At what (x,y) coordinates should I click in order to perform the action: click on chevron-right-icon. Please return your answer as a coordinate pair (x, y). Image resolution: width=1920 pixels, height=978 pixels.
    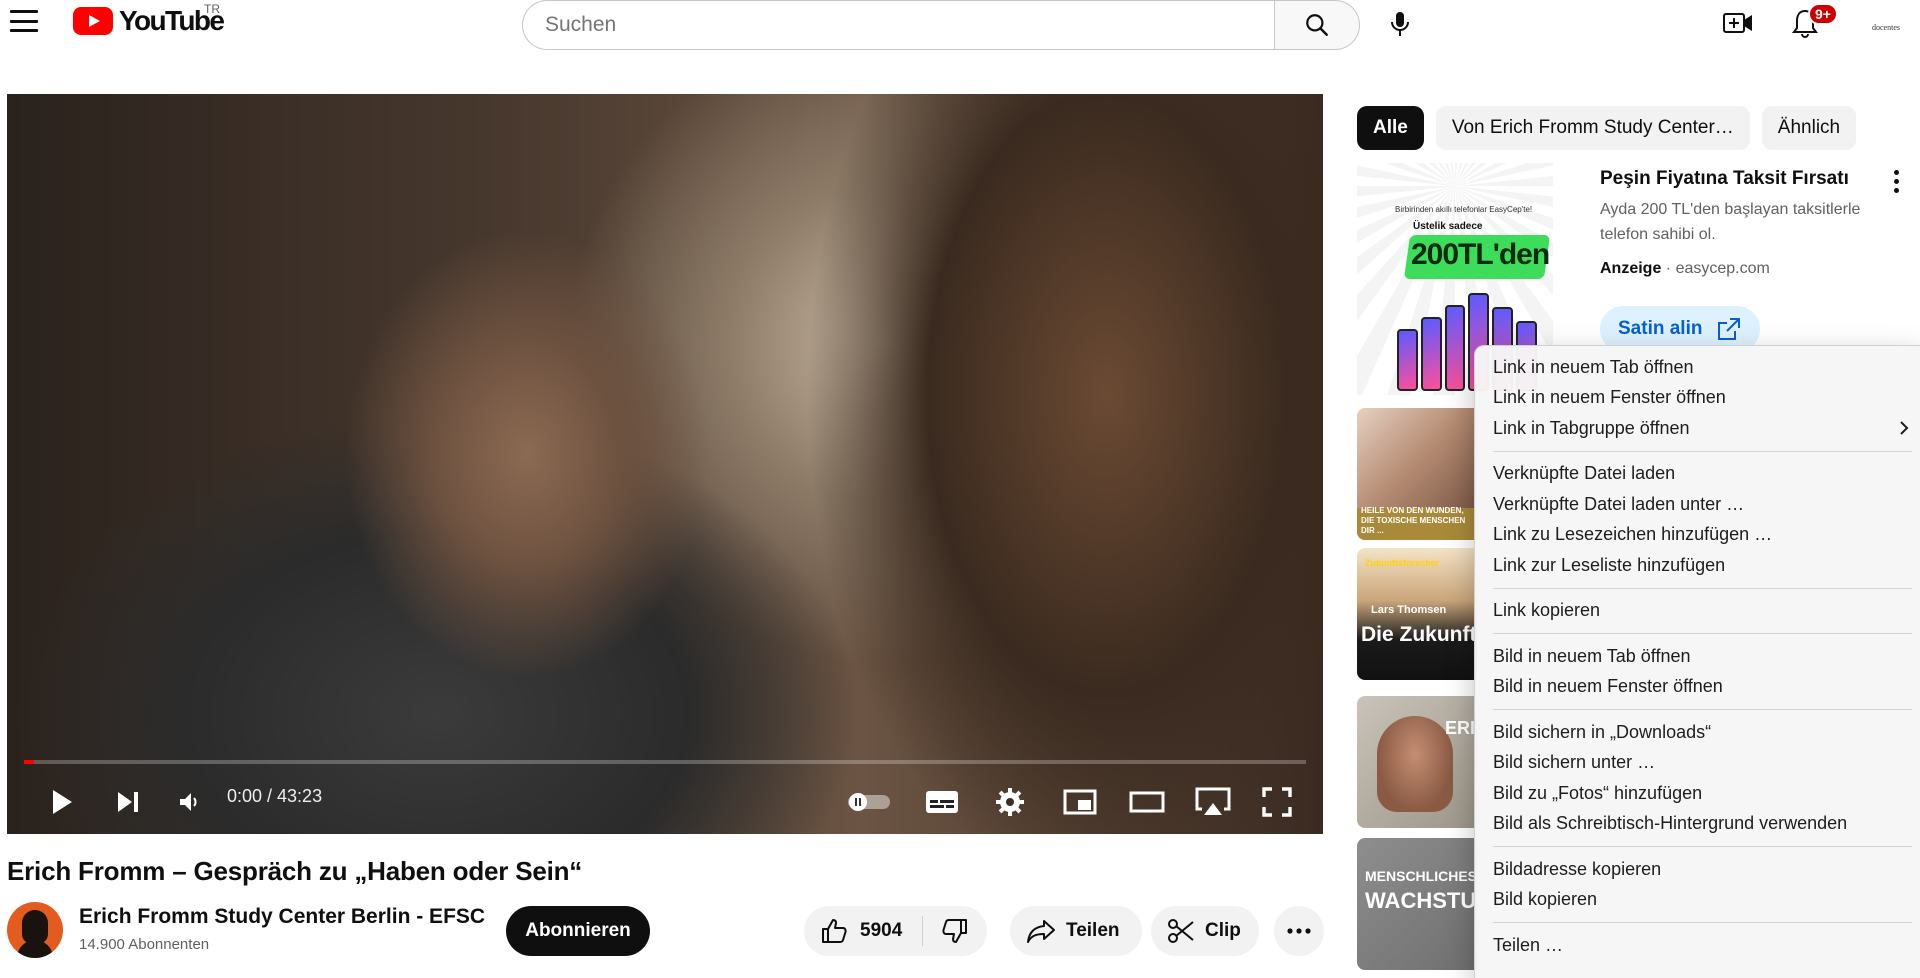
    Looking at the image, I should click on (1904, 428).